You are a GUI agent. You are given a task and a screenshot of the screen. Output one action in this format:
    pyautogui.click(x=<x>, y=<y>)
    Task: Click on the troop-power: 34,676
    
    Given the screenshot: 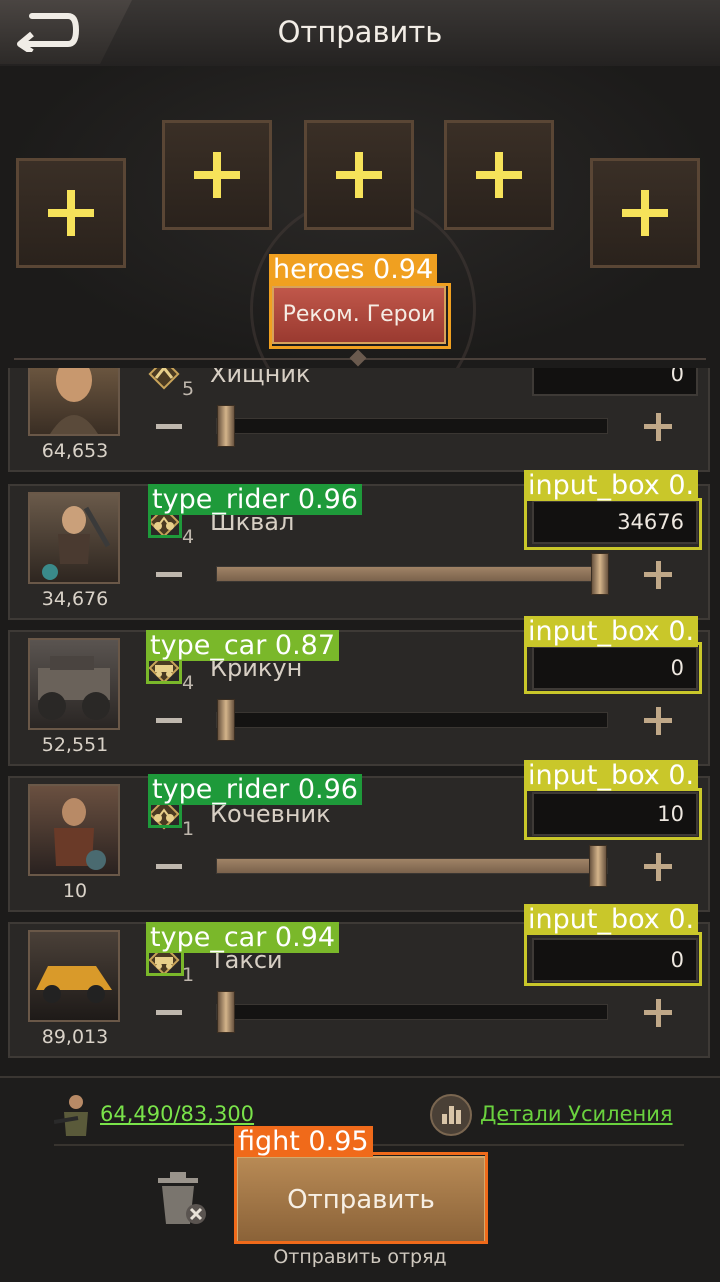 What is the action you would take?
    pyautogui.click(x=75, y=599)
    